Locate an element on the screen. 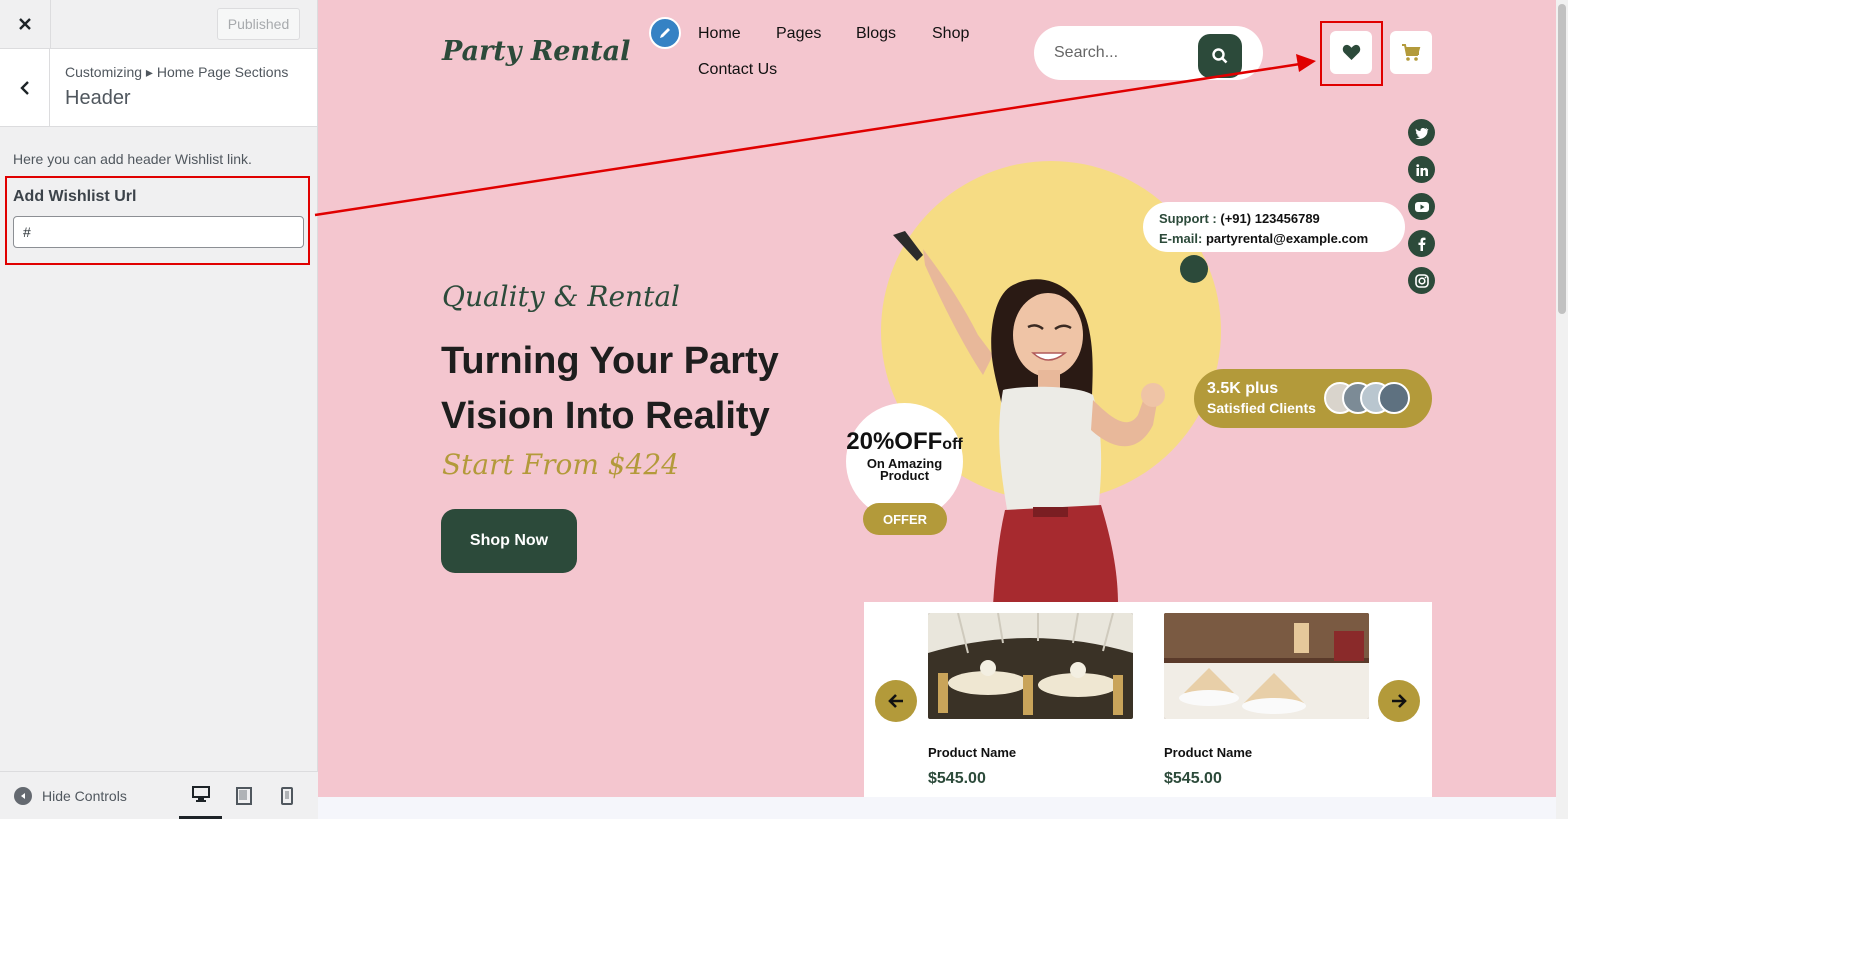 The image size is (1850, 966). device-switcher is located at coordinates (243, 796).